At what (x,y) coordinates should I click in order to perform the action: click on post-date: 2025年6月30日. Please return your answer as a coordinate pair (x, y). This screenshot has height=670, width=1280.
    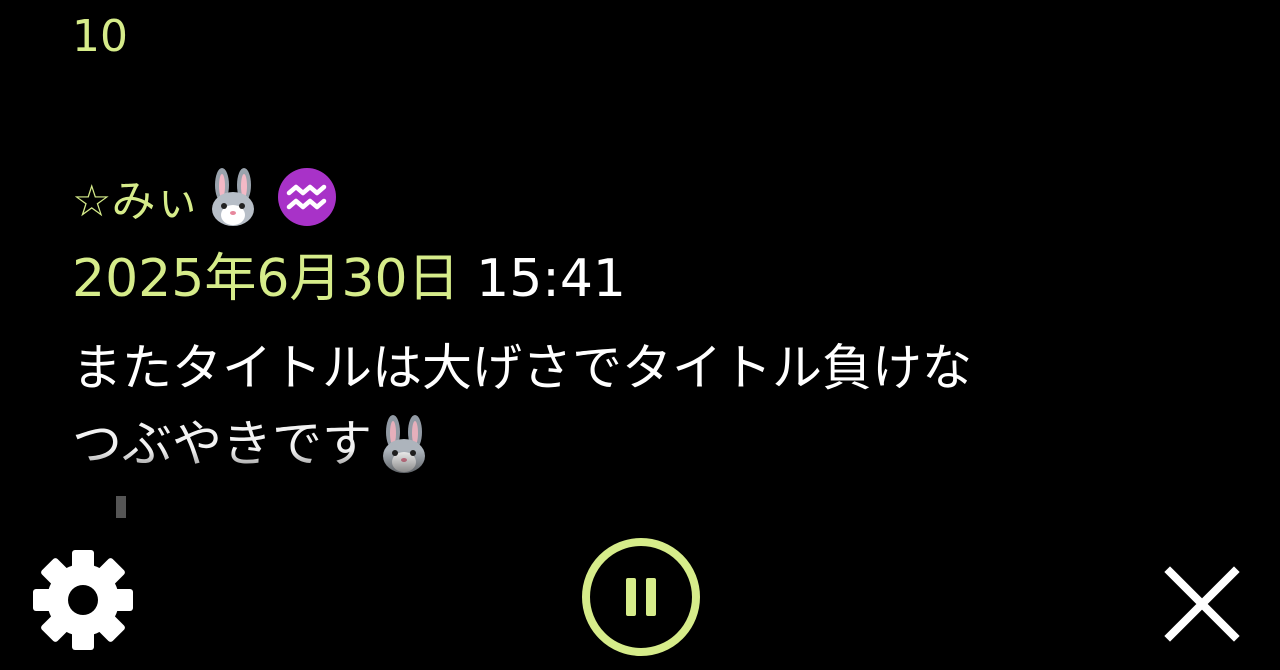
    Looking at the image, I should click on (266, 279).